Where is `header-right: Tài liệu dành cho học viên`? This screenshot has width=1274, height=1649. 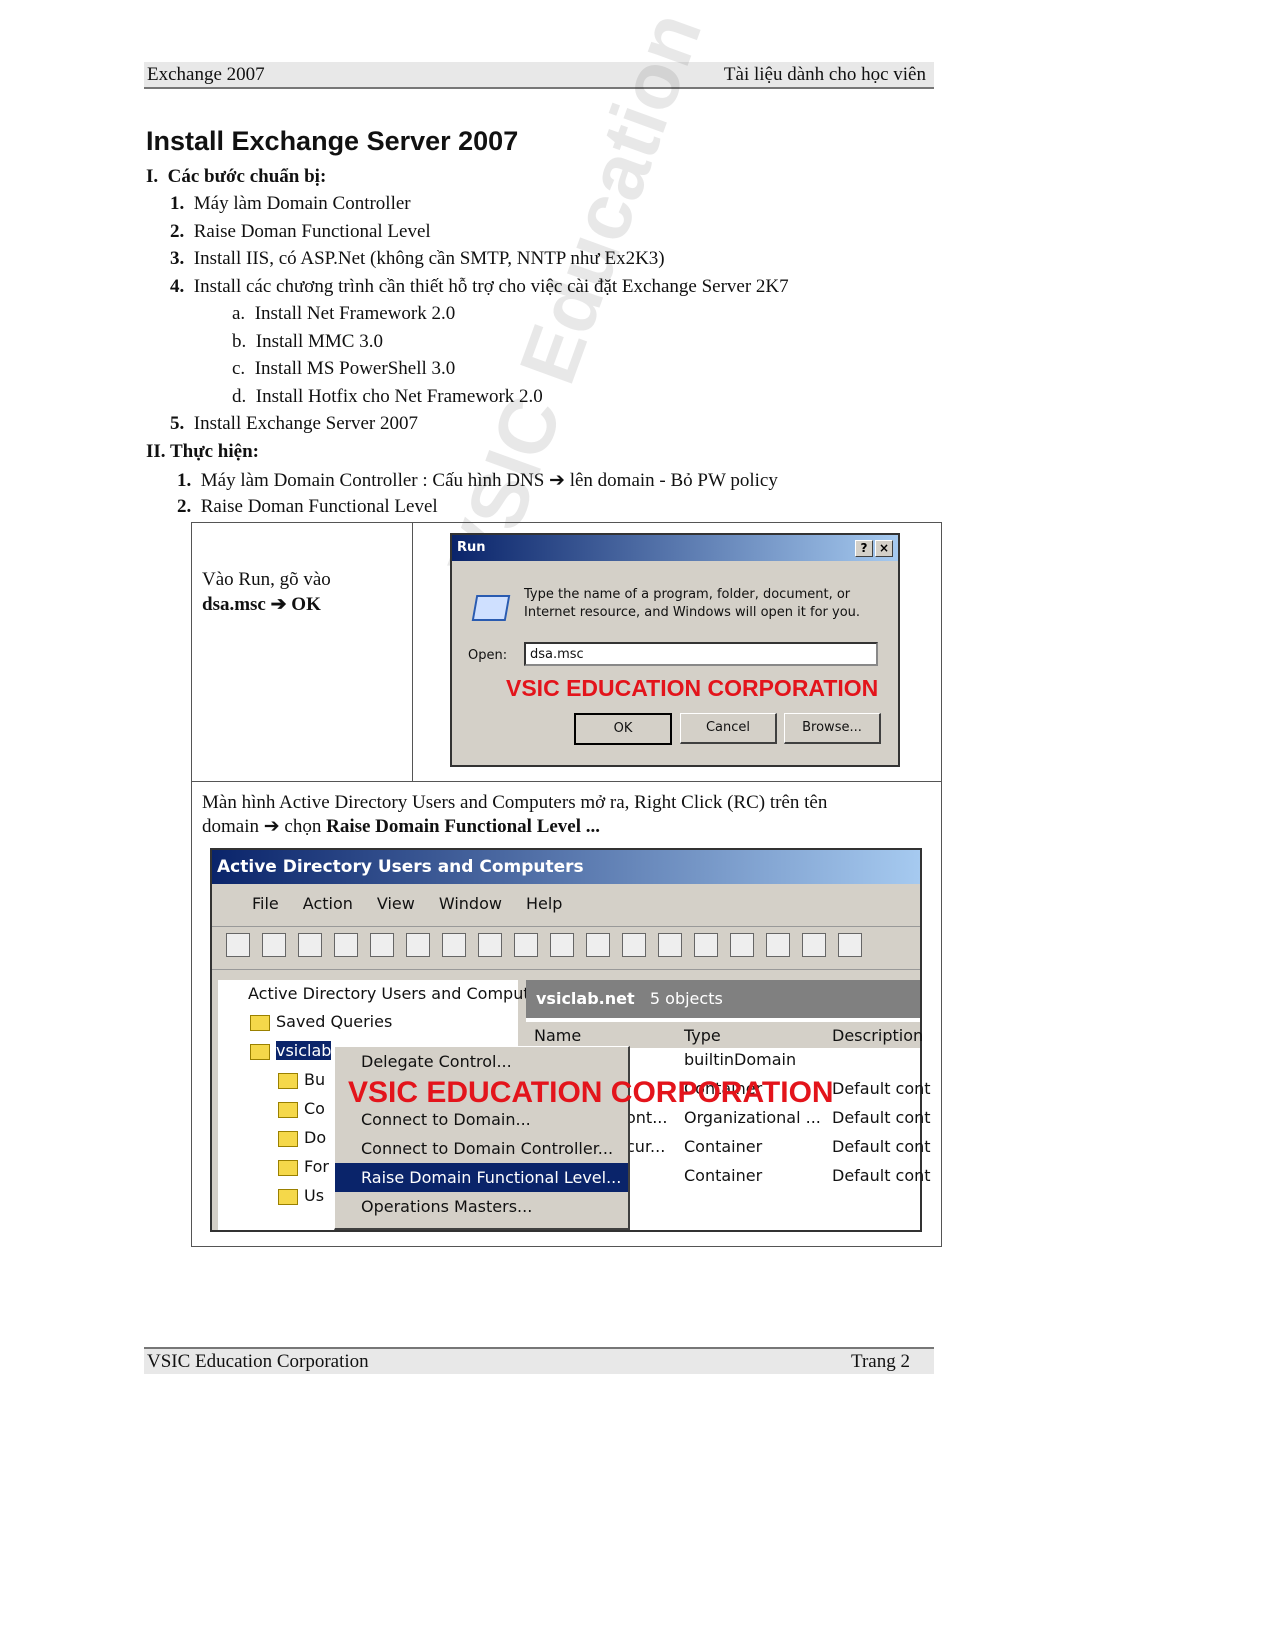 header-right: Tài liệu dành cho học viên is located at coordinates (824, 74).